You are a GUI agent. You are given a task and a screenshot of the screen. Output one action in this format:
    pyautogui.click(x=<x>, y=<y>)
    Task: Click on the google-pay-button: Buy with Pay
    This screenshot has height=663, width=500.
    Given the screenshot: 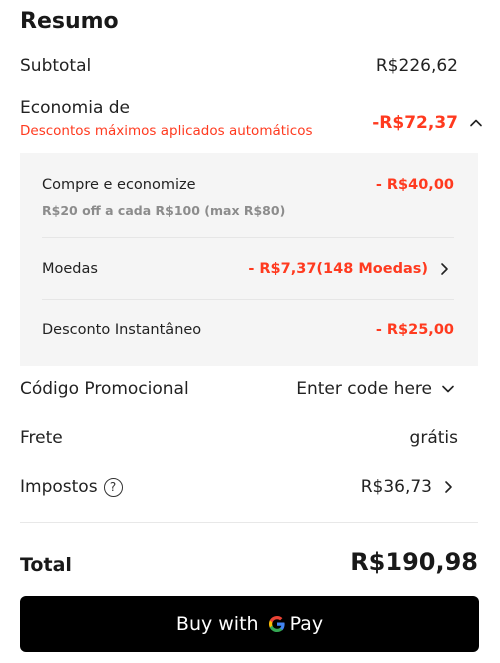 What is the action you would take?
    pyautogui.click(x=249, y=624)
    